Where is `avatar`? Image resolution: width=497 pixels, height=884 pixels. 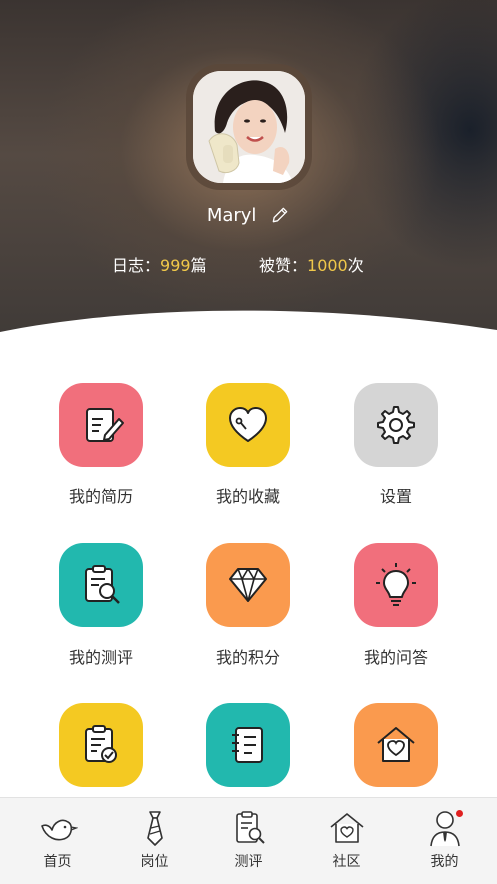
avatar is located at coordinates (249, 127).